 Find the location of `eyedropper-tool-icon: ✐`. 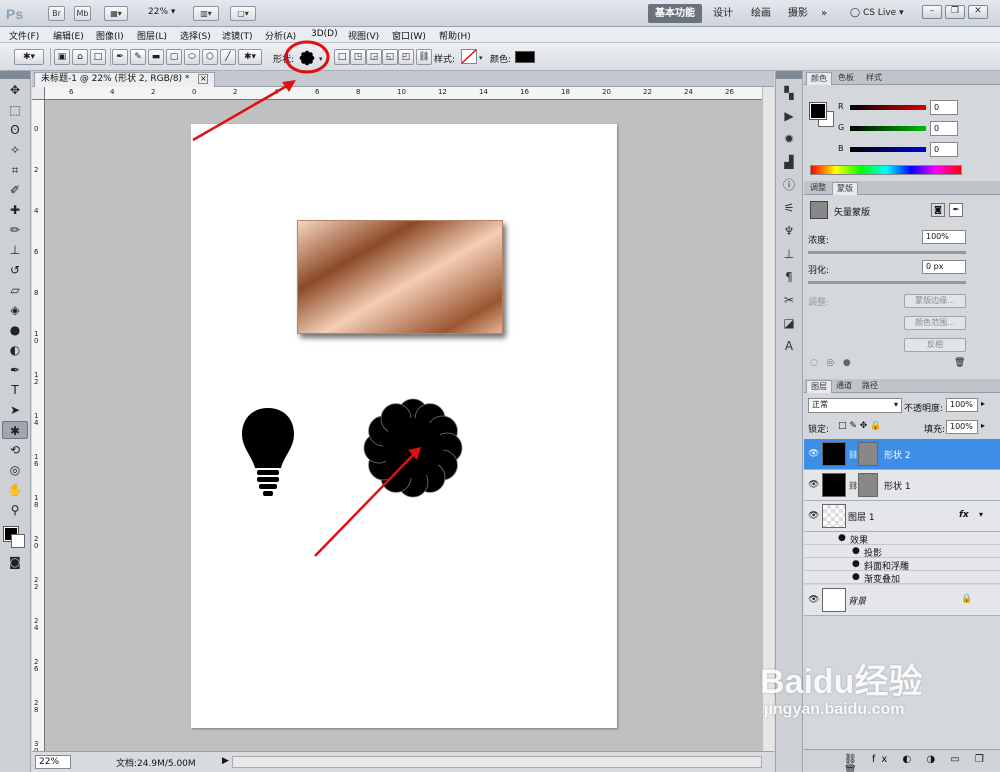

eyedropper-tool-icon: ✐ is located at coordinates (15, 190).